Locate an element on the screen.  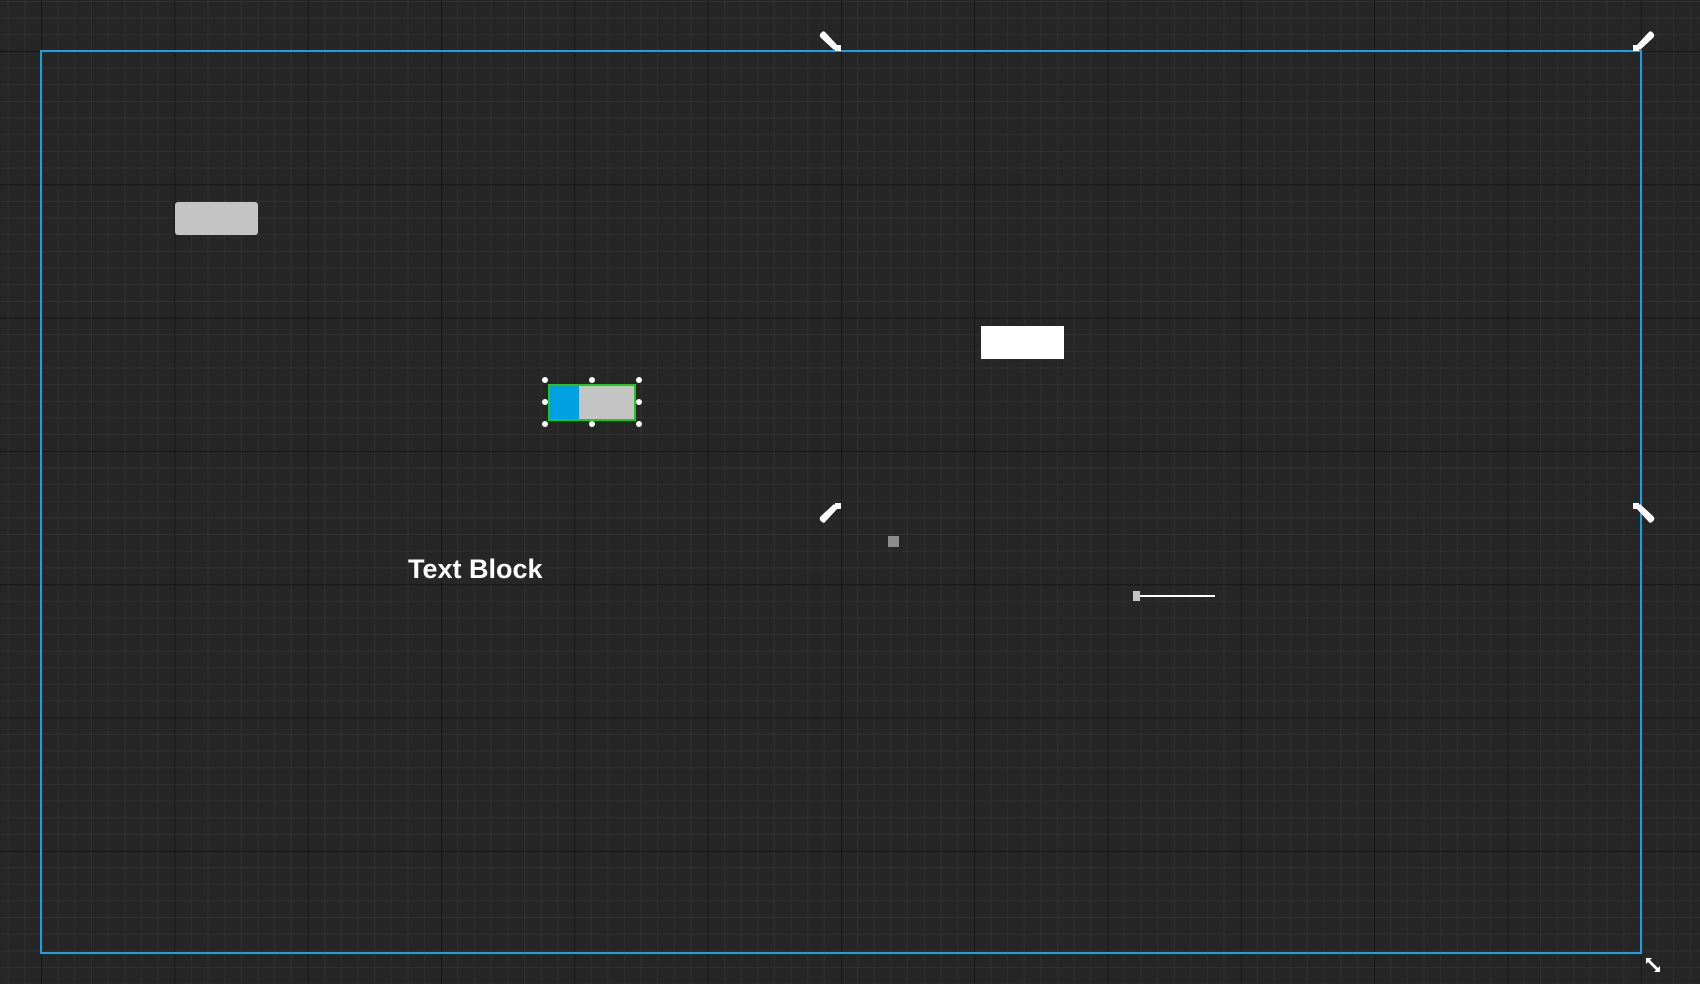
resize-diagonal-icon is located at coordinates (1653, 965).